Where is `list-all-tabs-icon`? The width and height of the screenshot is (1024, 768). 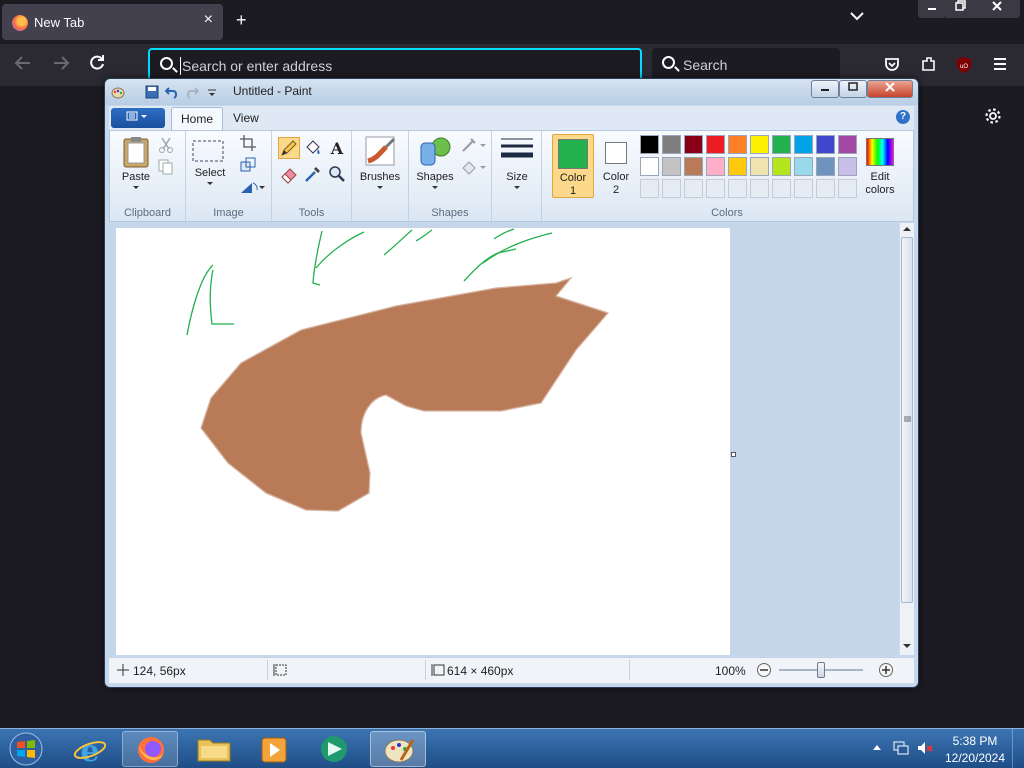 list-all-tabs-icon is located at coordinates (857, 17).